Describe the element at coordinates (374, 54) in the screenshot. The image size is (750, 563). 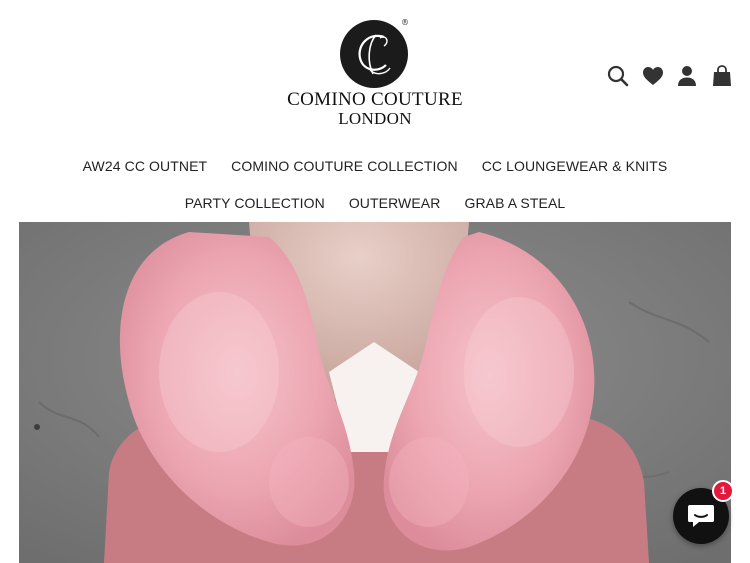
I see `monogram-circle` at that location.